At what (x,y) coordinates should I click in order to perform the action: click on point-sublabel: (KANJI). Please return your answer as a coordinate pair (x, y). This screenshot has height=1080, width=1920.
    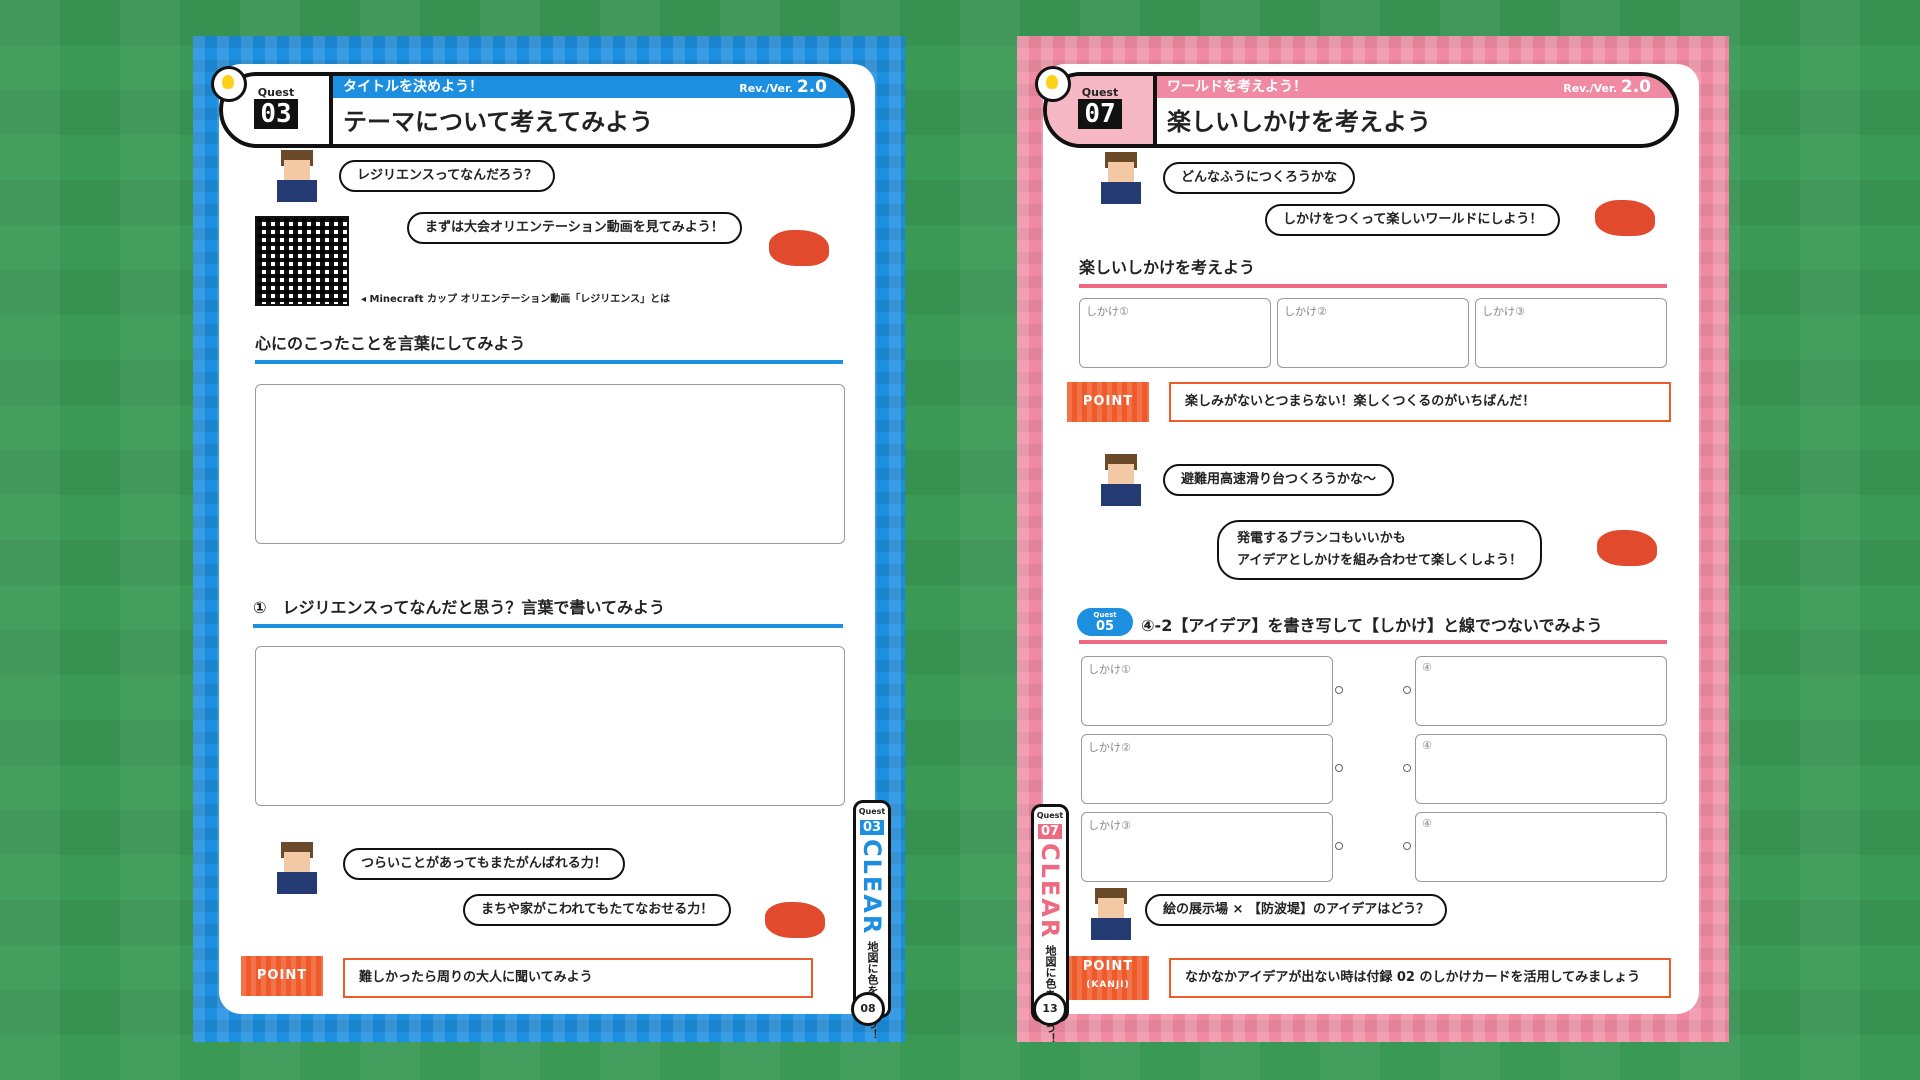
    Looking at the image, I should click on (1108, 985).